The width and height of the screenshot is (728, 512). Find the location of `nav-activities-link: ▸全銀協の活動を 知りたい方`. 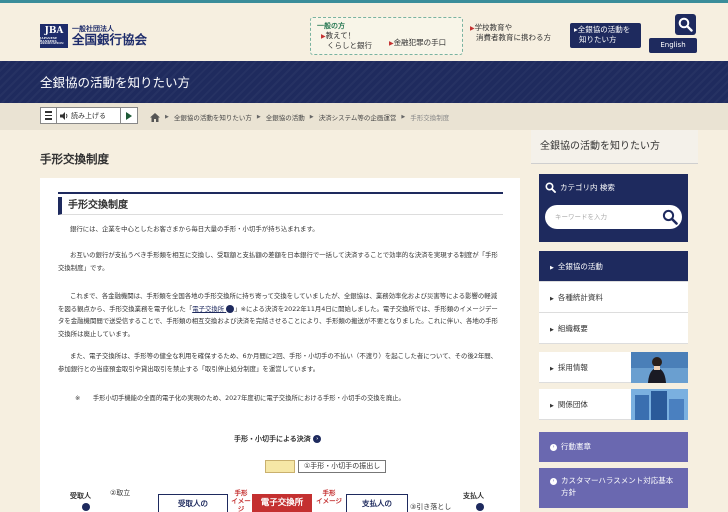

nav-activities-link: ▸全銀協の活動を 知りたい方 is located at coordinates (605, 35).